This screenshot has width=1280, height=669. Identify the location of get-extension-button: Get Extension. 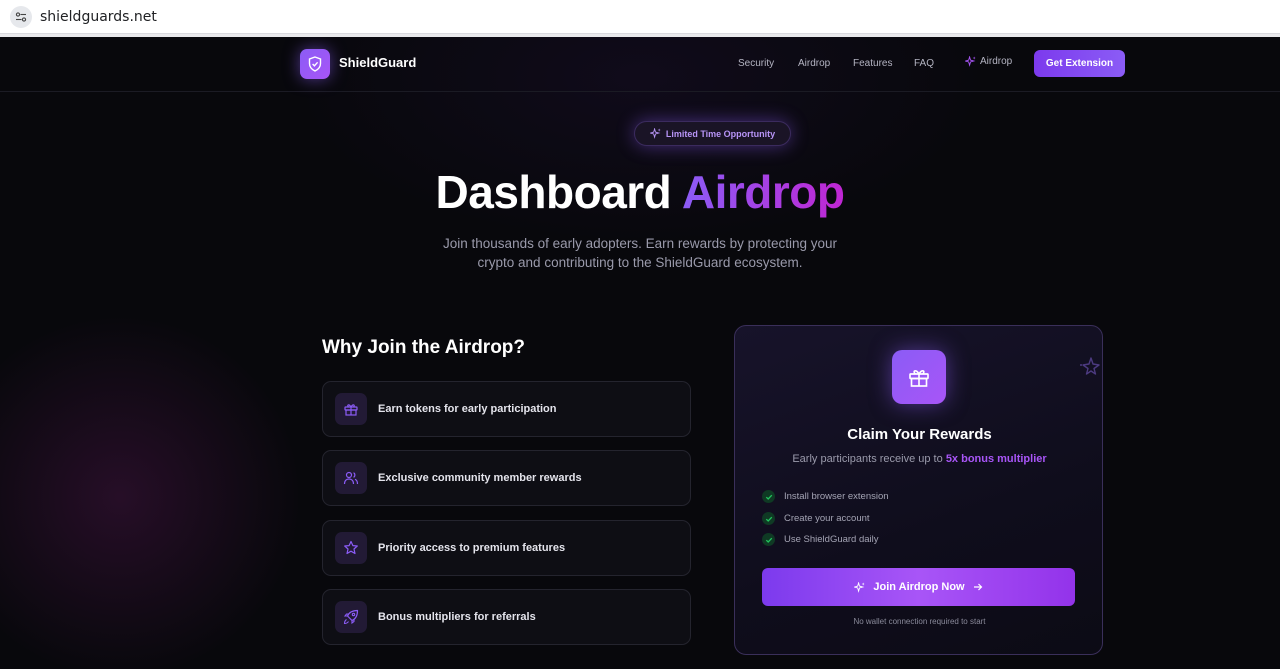
(1079, 63).